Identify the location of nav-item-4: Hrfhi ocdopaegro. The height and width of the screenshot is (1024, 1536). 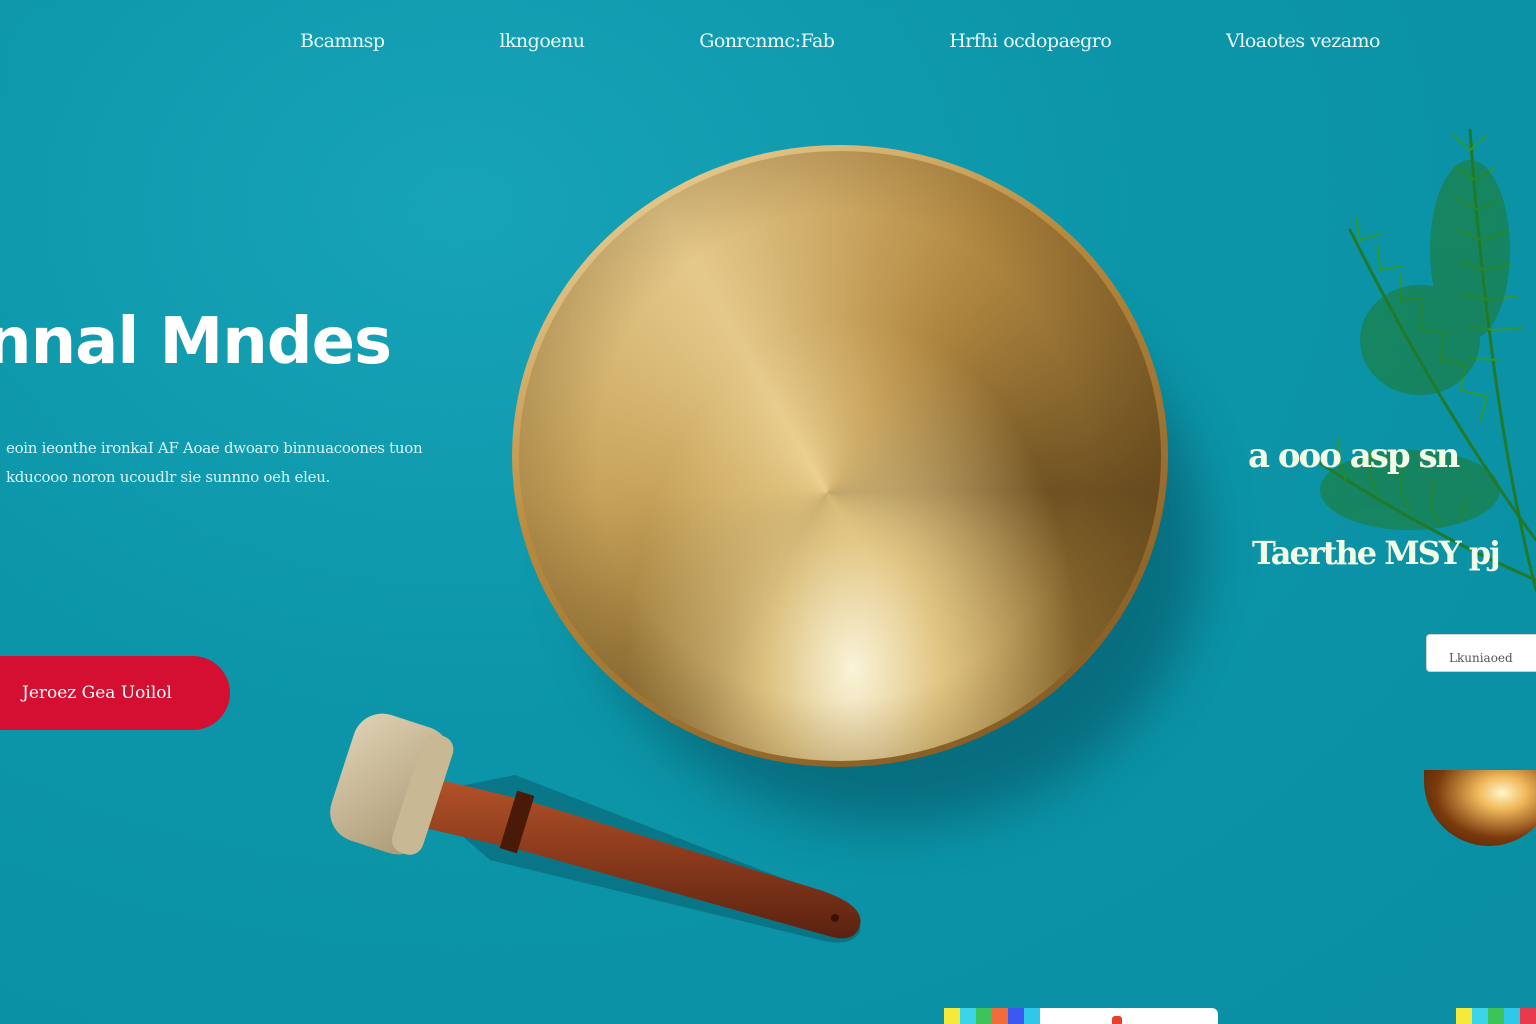
(1030, 41).